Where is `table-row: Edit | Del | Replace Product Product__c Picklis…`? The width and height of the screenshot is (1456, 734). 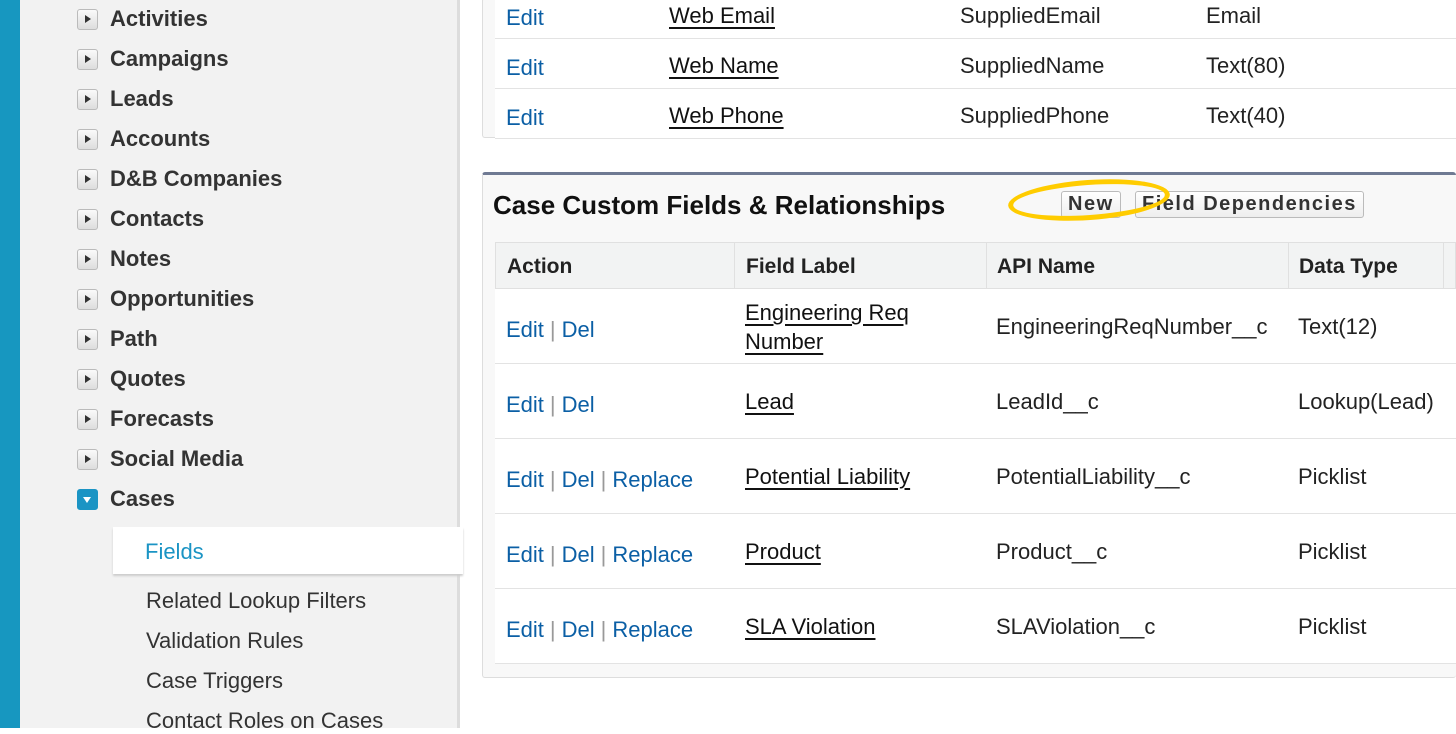 table-row: Edit | Del | Replace Product Product__c Picklis… is located at coordinates (975, 551).